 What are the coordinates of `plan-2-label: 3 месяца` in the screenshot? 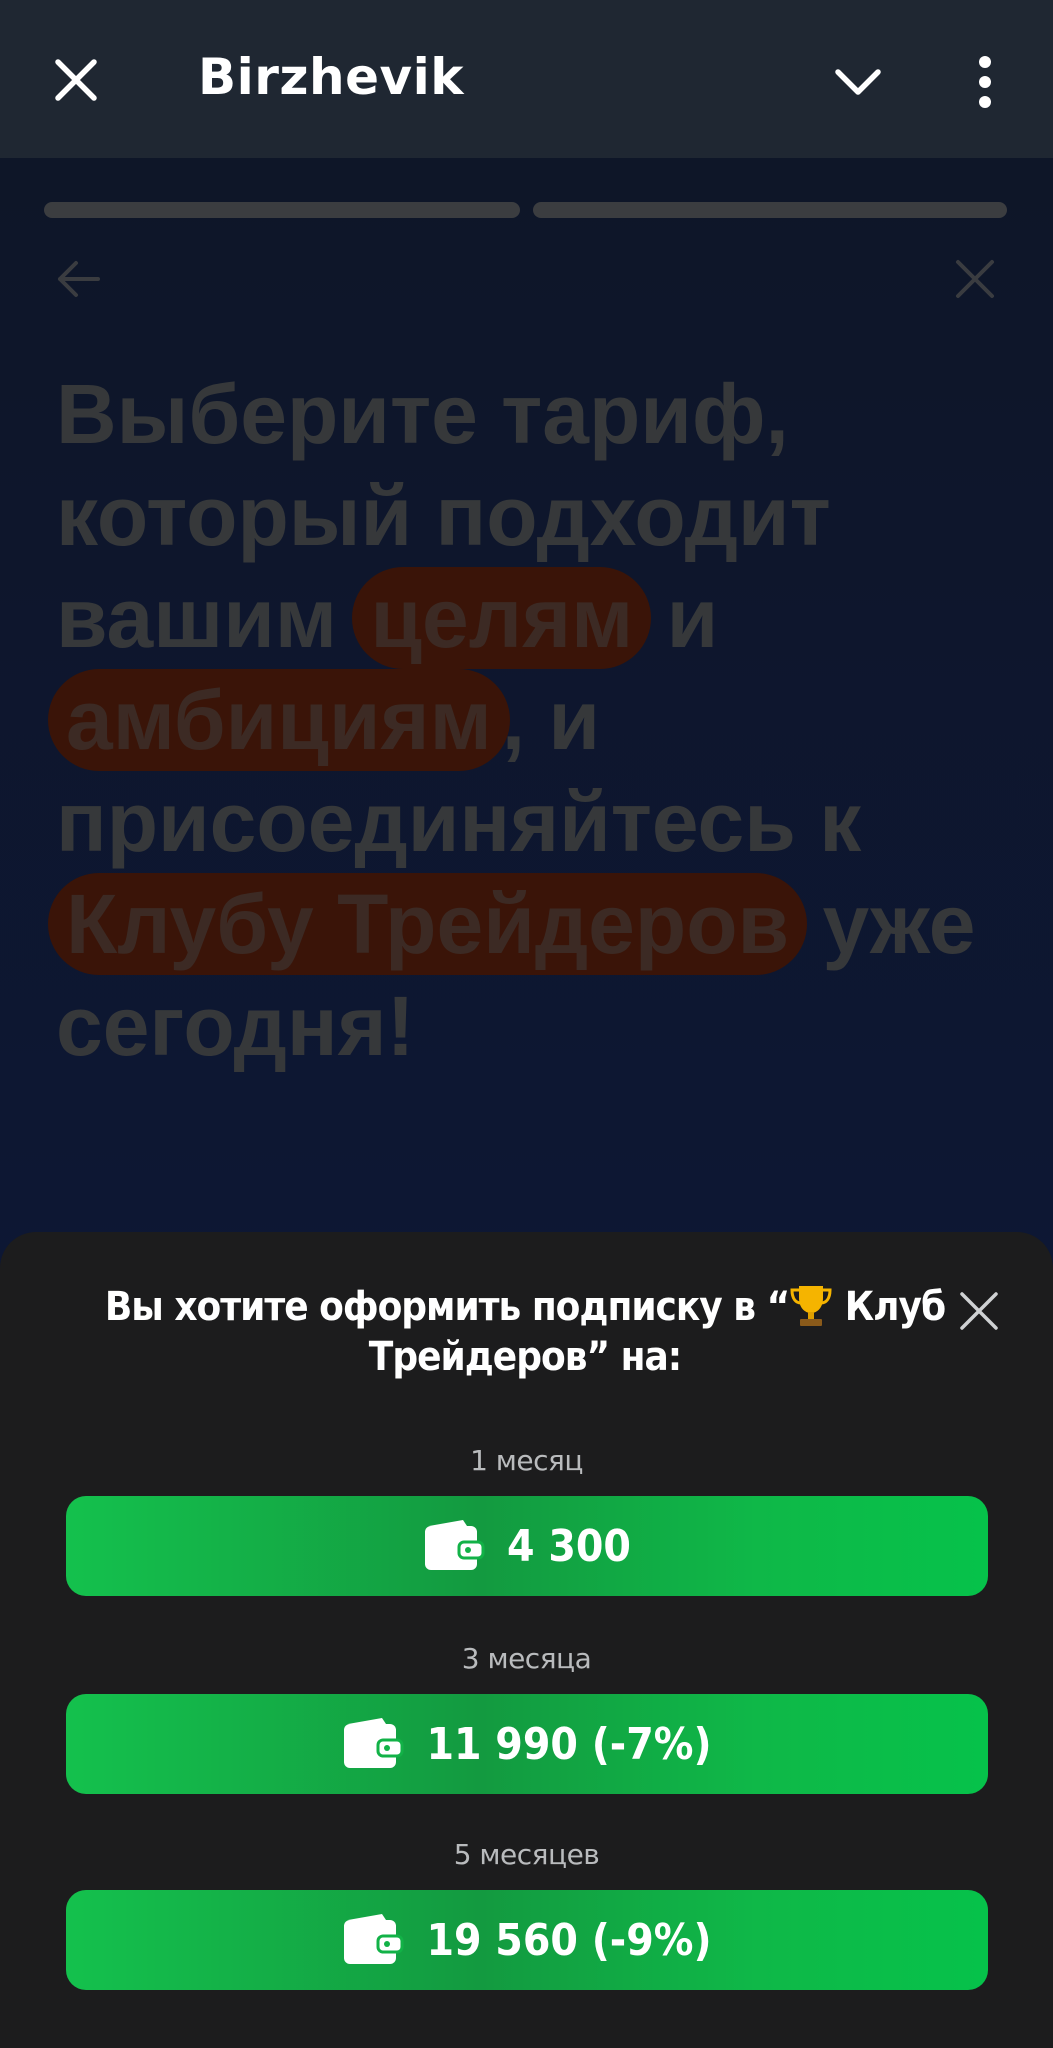 It's located at (526, 1658).